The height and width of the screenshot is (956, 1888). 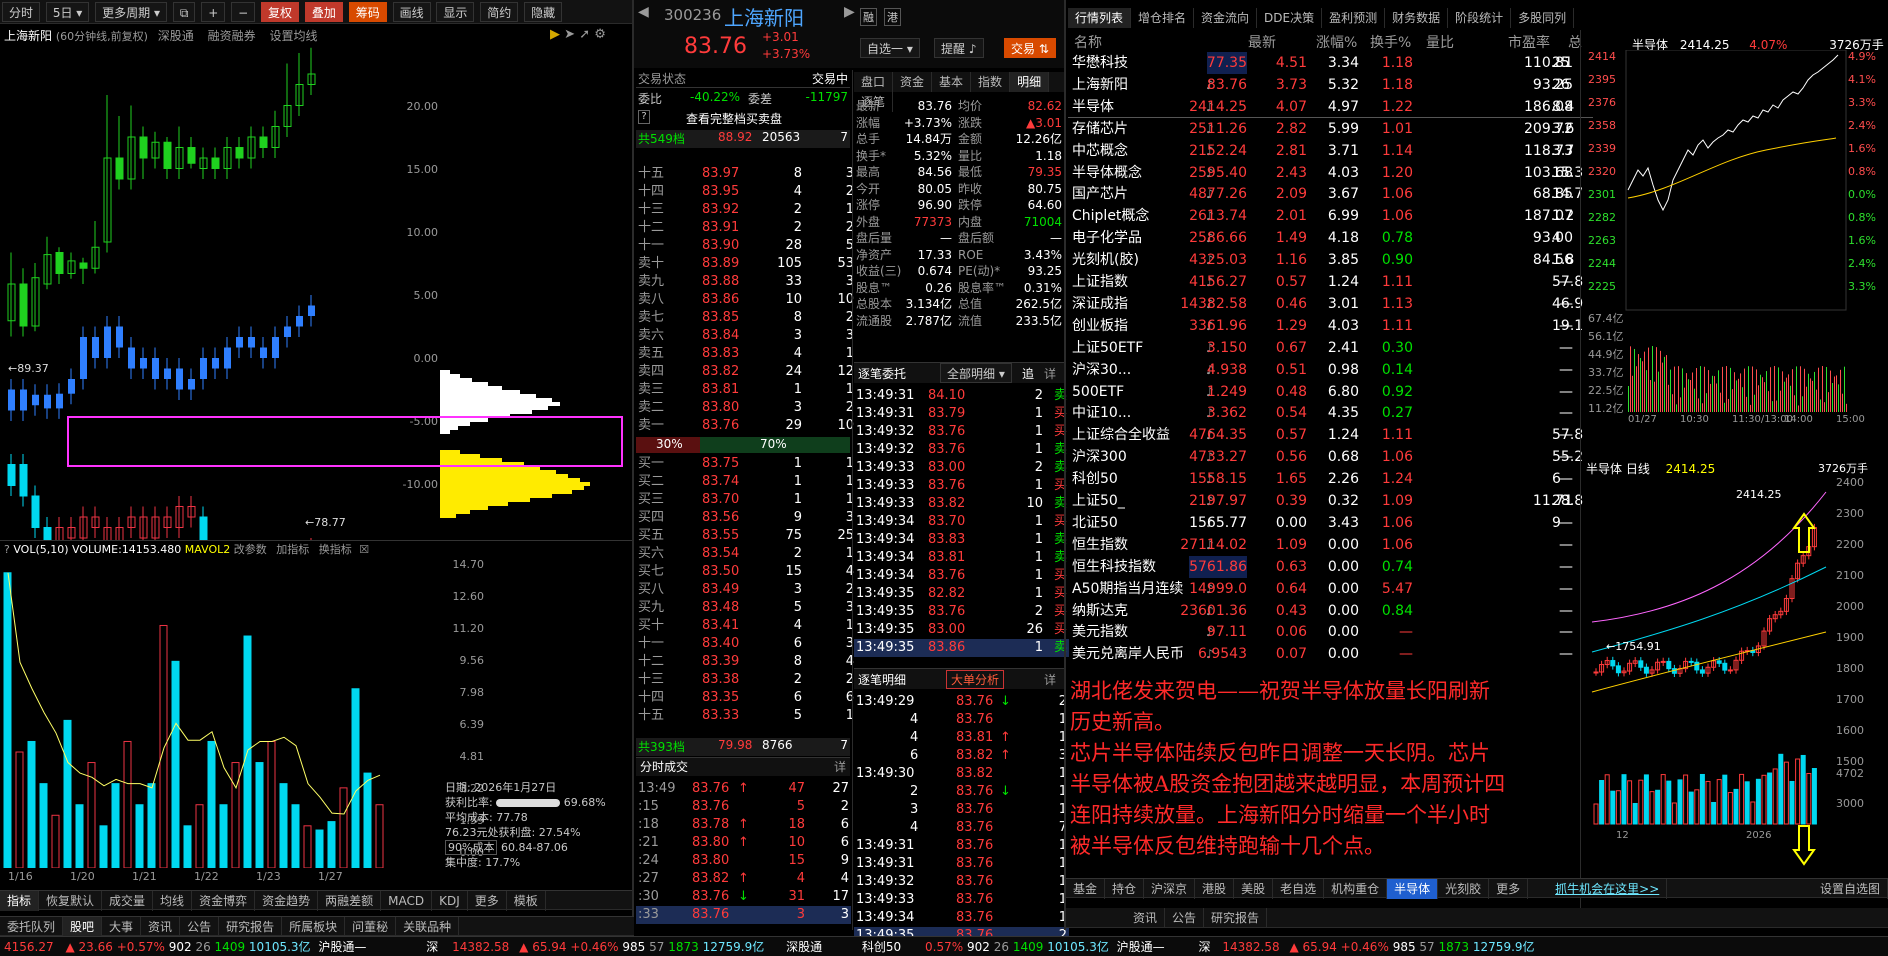 What do you see at coordinates (952, 82) in the screenshot?
I see `stats-tab-2: 基本` at bounding box center [952, 82].